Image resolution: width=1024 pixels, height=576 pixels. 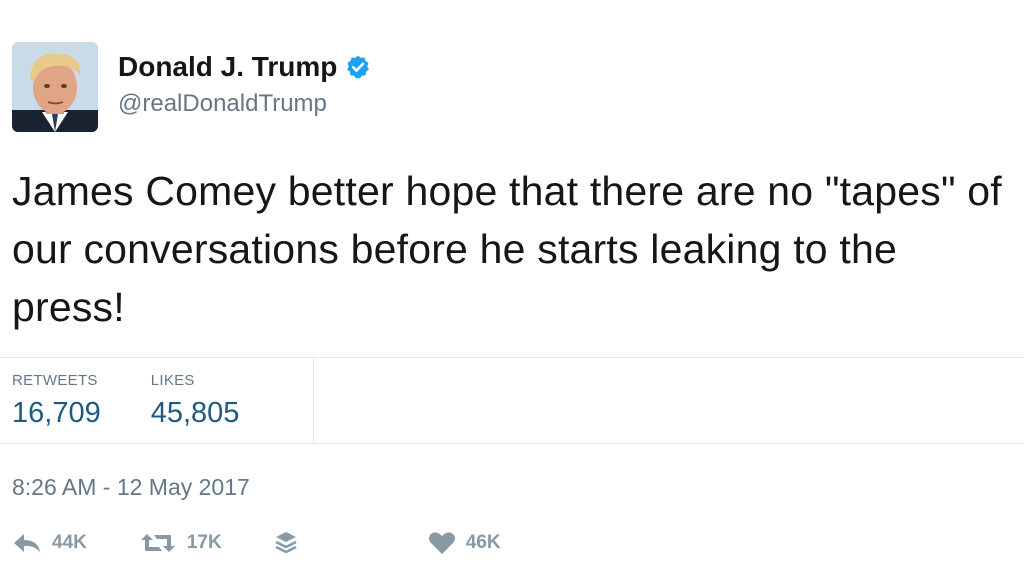 What do you see at coordinates (172, 380) in the screenshot?
I see `likes-label: LIKES` at bounding box center [172, 380].